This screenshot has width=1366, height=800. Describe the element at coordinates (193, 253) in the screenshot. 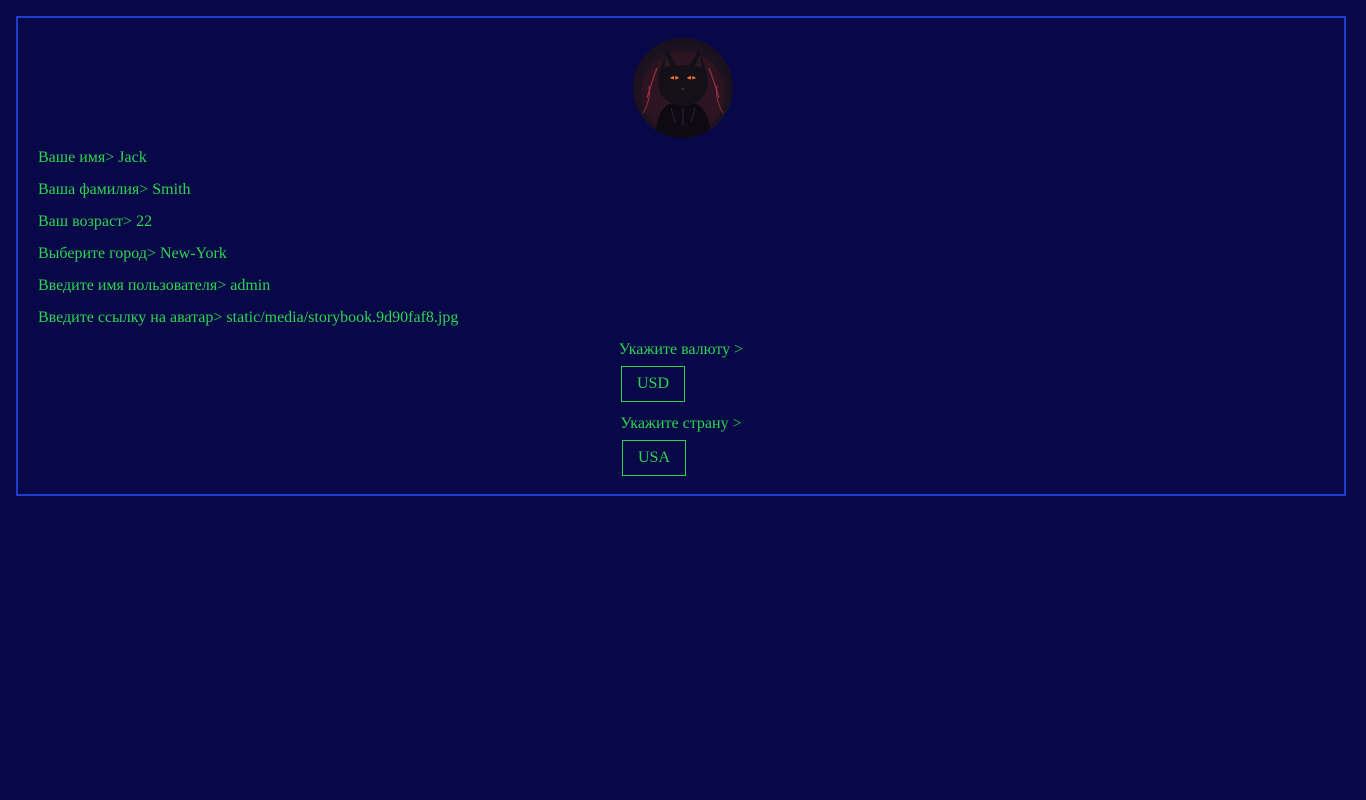

I see `field-value: New-York` at that location.